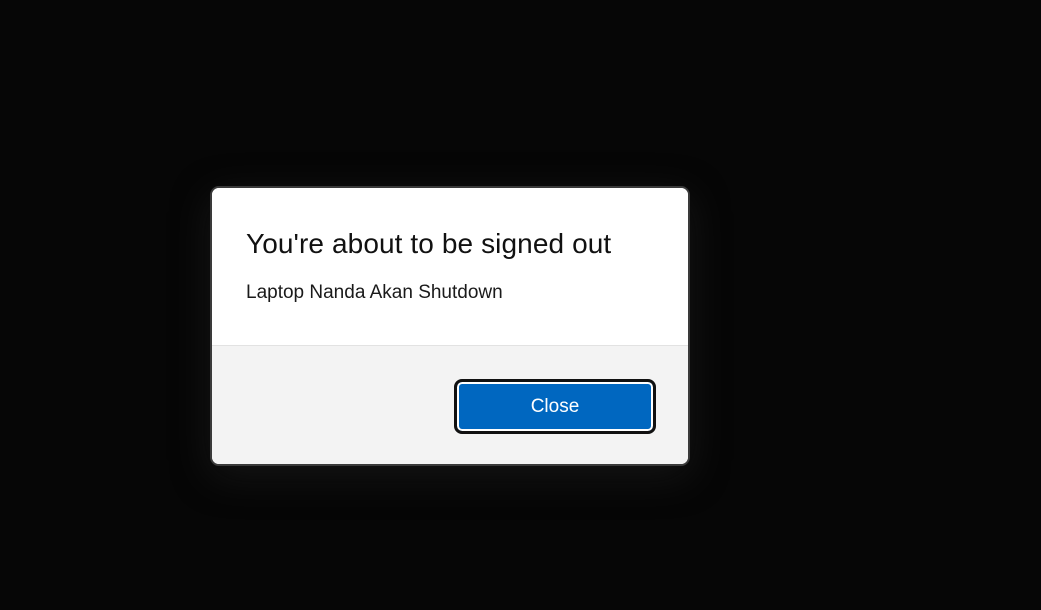 The height and width of the screenshot is (610, 1041). Describe the element at coordinates (429, 243) in the screenshot. I see `dialog-title: You're about to be signed out` at that location.